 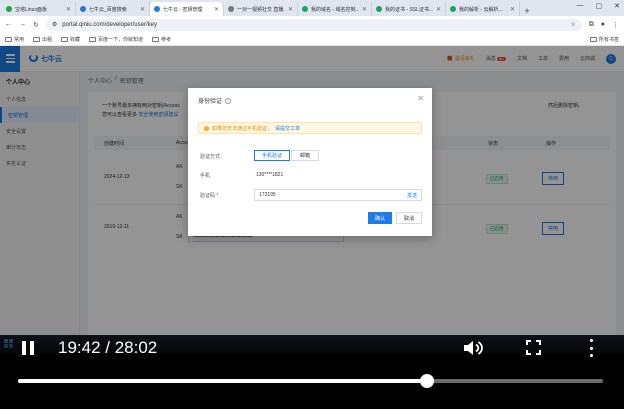 What do you see at coordinates (591, 348) in the screenshot?
I see `more-options-icon` at bounding box center [591, 348].